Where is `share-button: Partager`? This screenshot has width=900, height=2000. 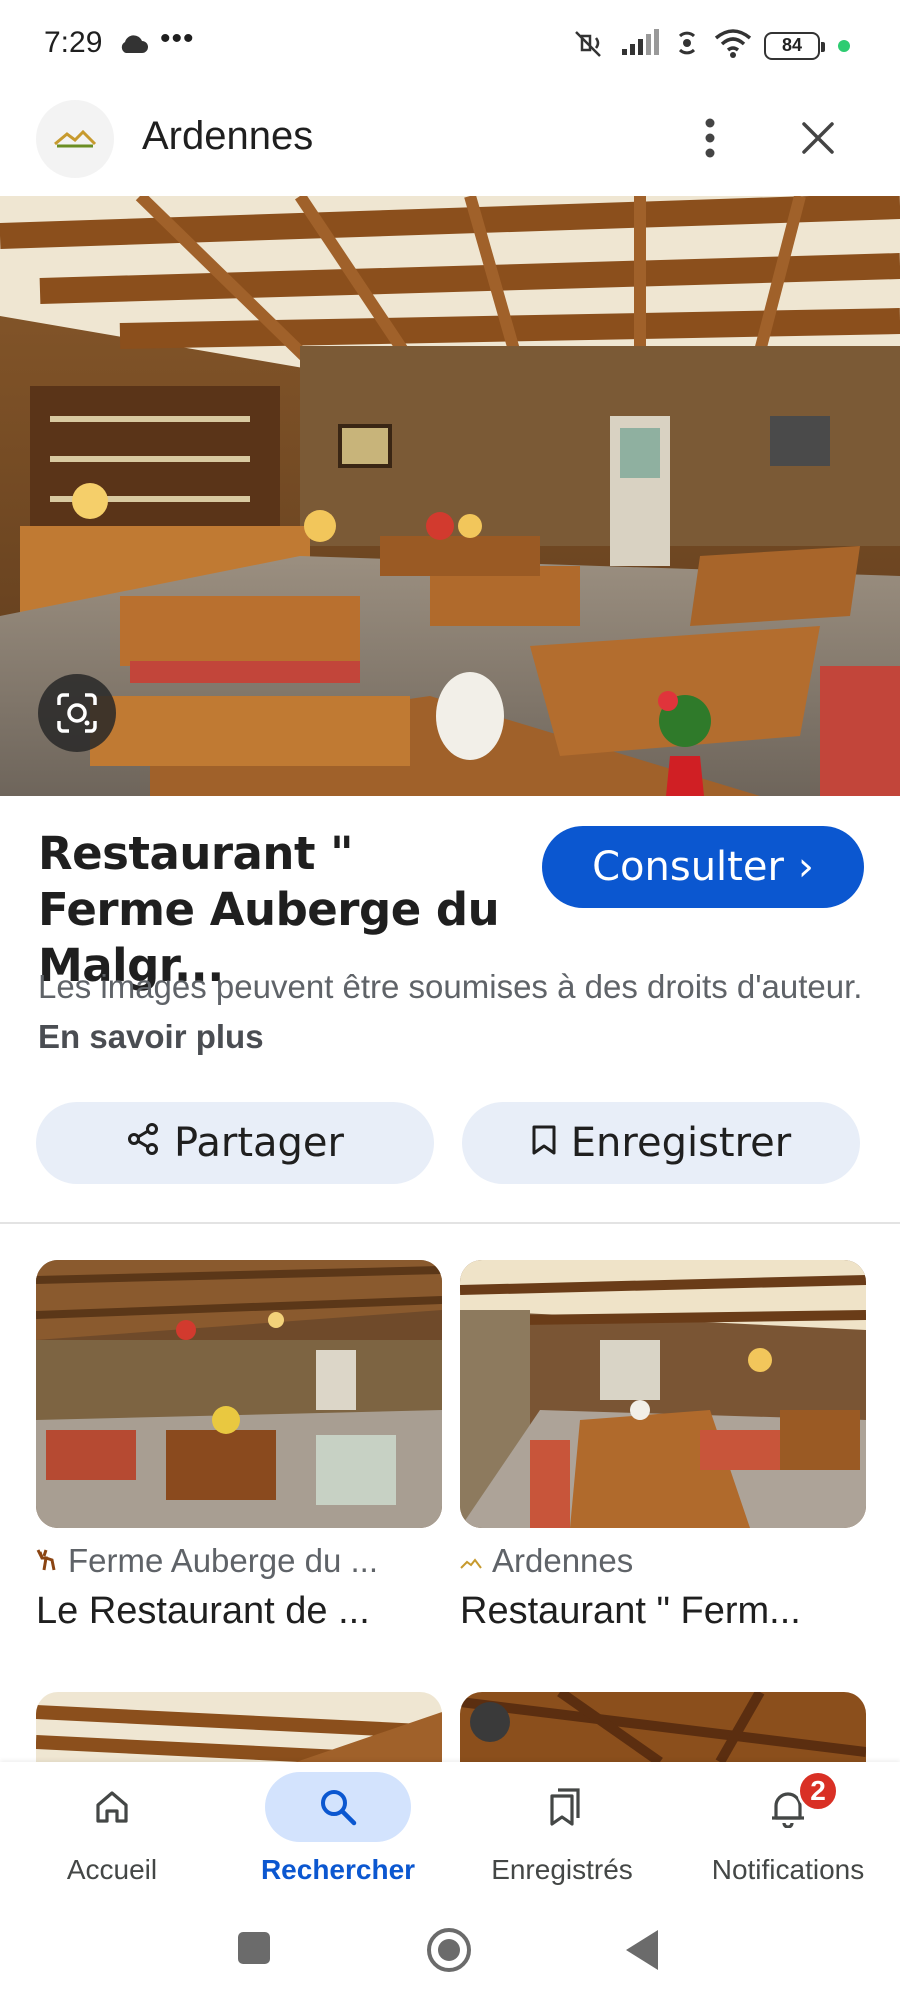
share-button: Partager is located at coordinates (235, 1143).